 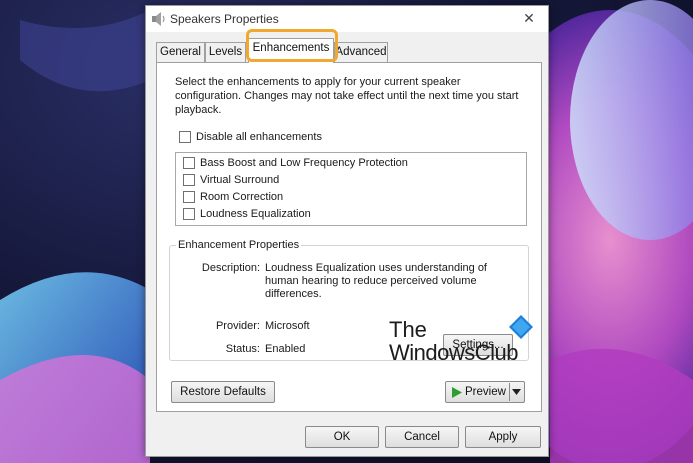 I want to click on tab-advanced: Advanced, so click(x=361, y=52).